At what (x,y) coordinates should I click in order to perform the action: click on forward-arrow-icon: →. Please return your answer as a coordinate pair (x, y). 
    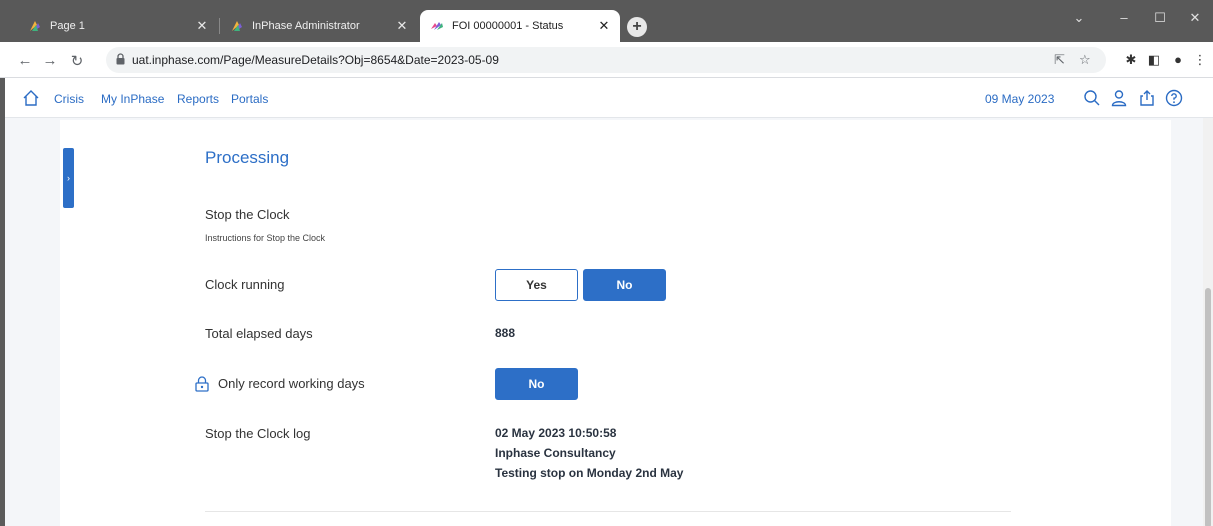
    Looking at the image, I should click on (50, 60).